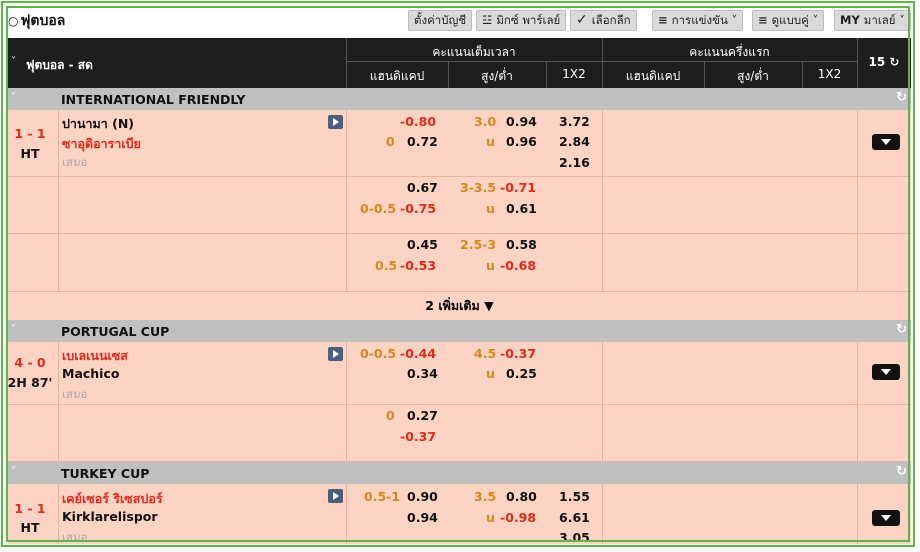 This screenshot has width=920, height=552. Describe the element at coordinates (653, 76) in the screenshot. I see `fh-handicap-header: แฮนดิแคป` at that location.